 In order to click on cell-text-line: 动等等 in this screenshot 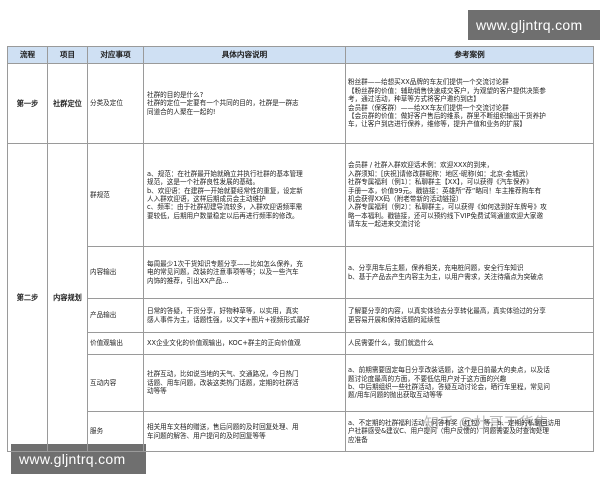, I will do `click(157, 391)`.